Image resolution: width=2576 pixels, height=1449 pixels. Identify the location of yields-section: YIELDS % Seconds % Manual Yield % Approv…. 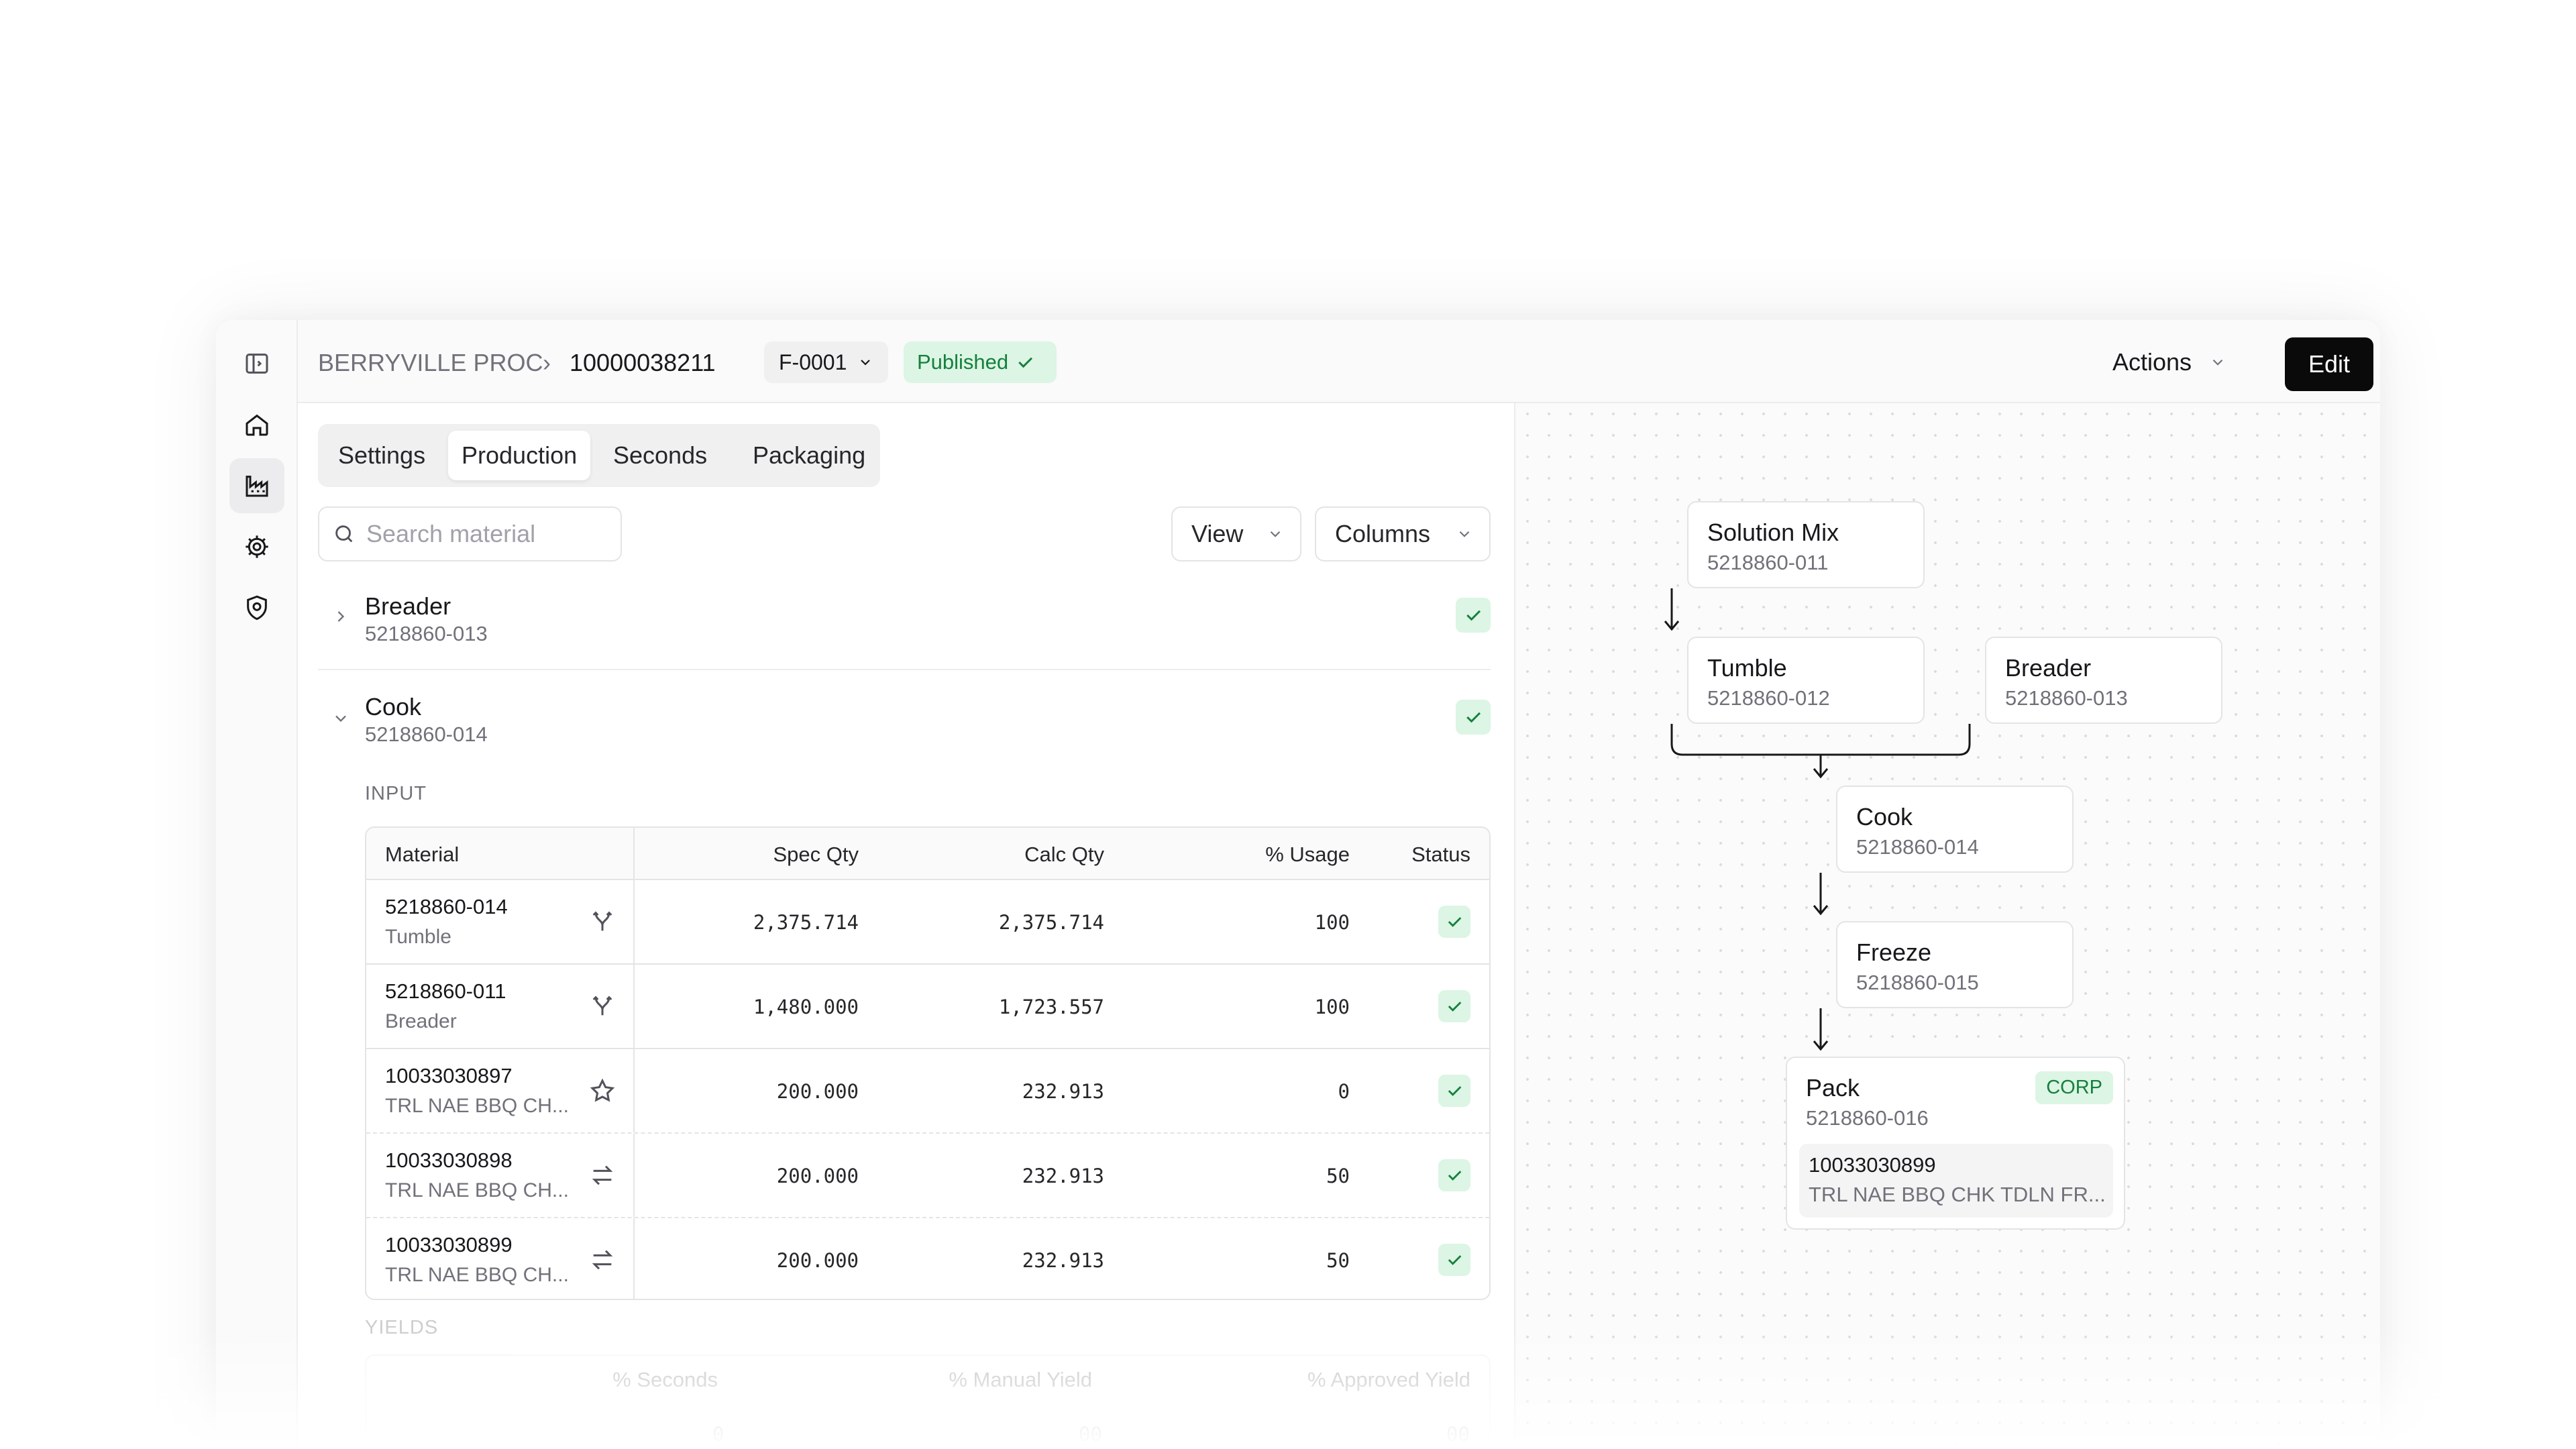
(906, 1369).